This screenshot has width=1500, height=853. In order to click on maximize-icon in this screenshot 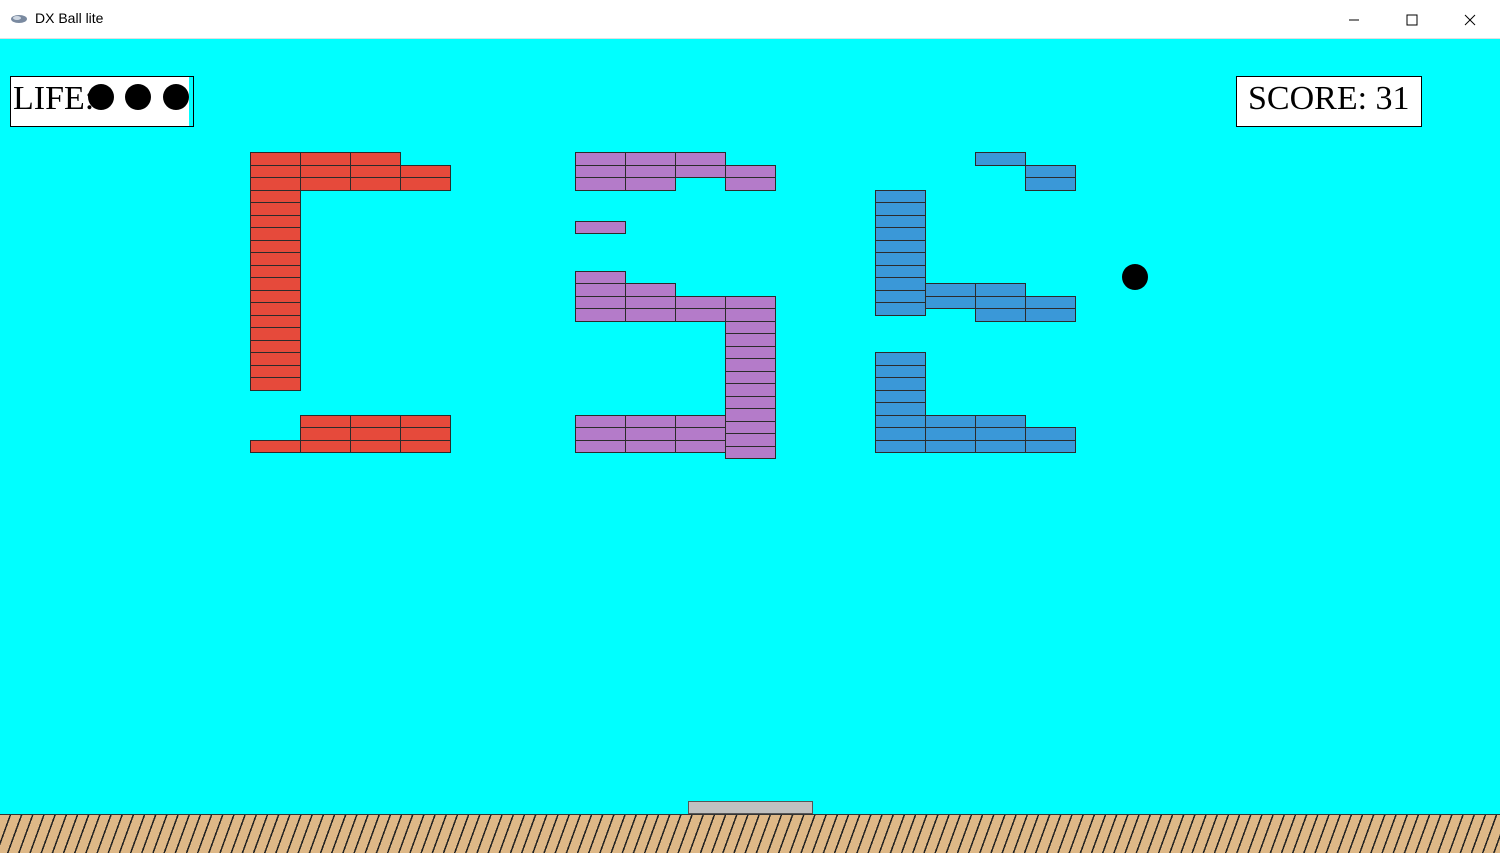, I will do `click(1412, 19)`.